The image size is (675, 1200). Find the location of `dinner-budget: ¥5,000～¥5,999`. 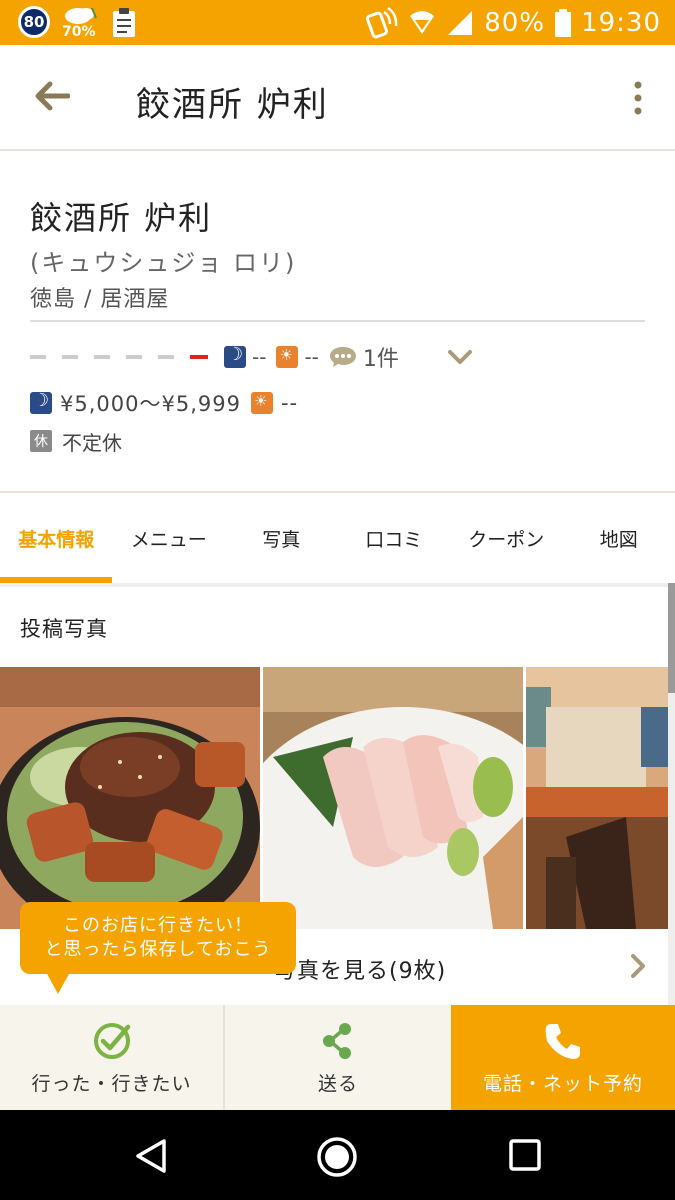

dinner-budget: ¥5,000～¥5,999 is located at coordinates (150, 404).